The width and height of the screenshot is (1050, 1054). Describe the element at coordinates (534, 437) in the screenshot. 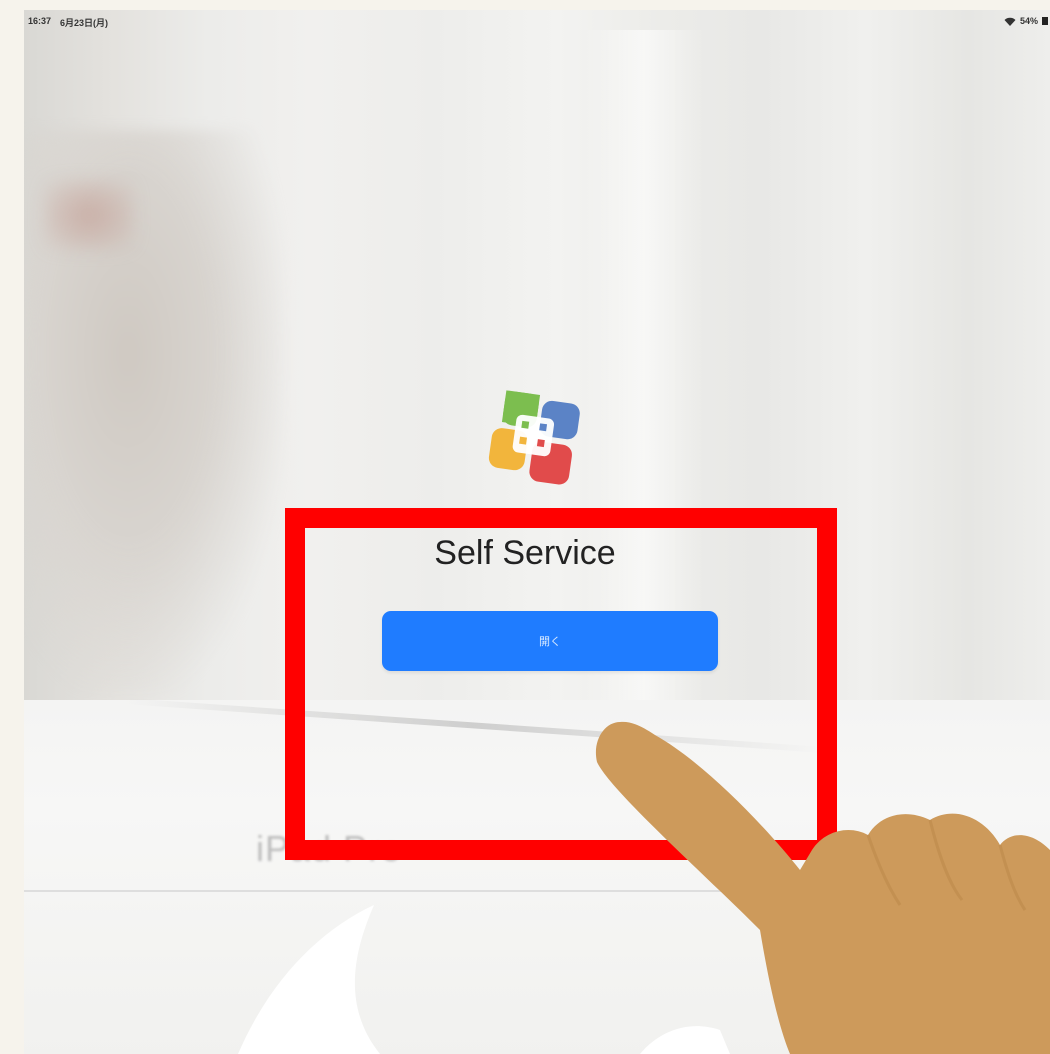

I see `self-service-logo-icon` at that location.